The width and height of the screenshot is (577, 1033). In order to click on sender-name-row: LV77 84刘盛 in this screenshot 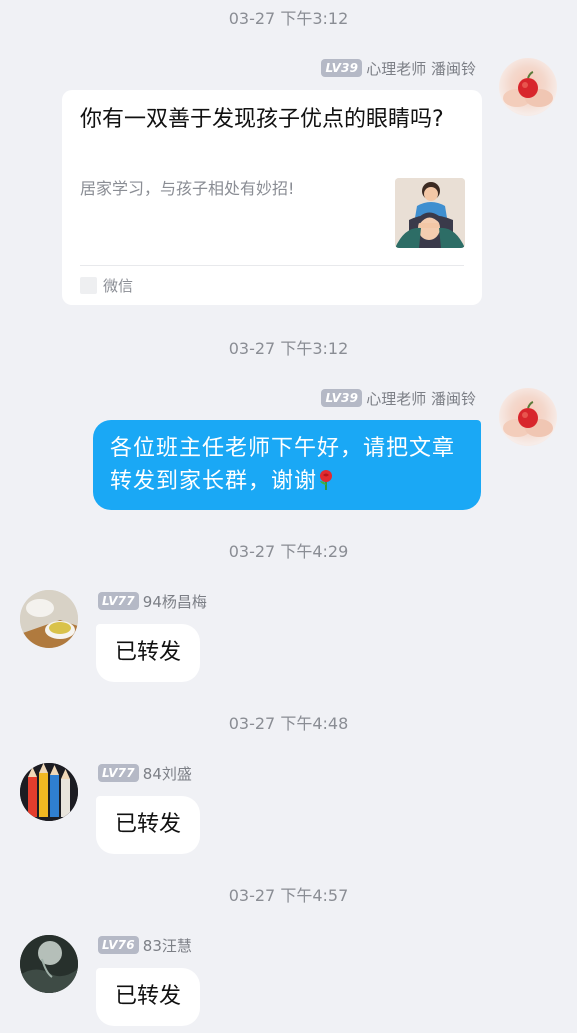, I will do `click(145, 773)`.